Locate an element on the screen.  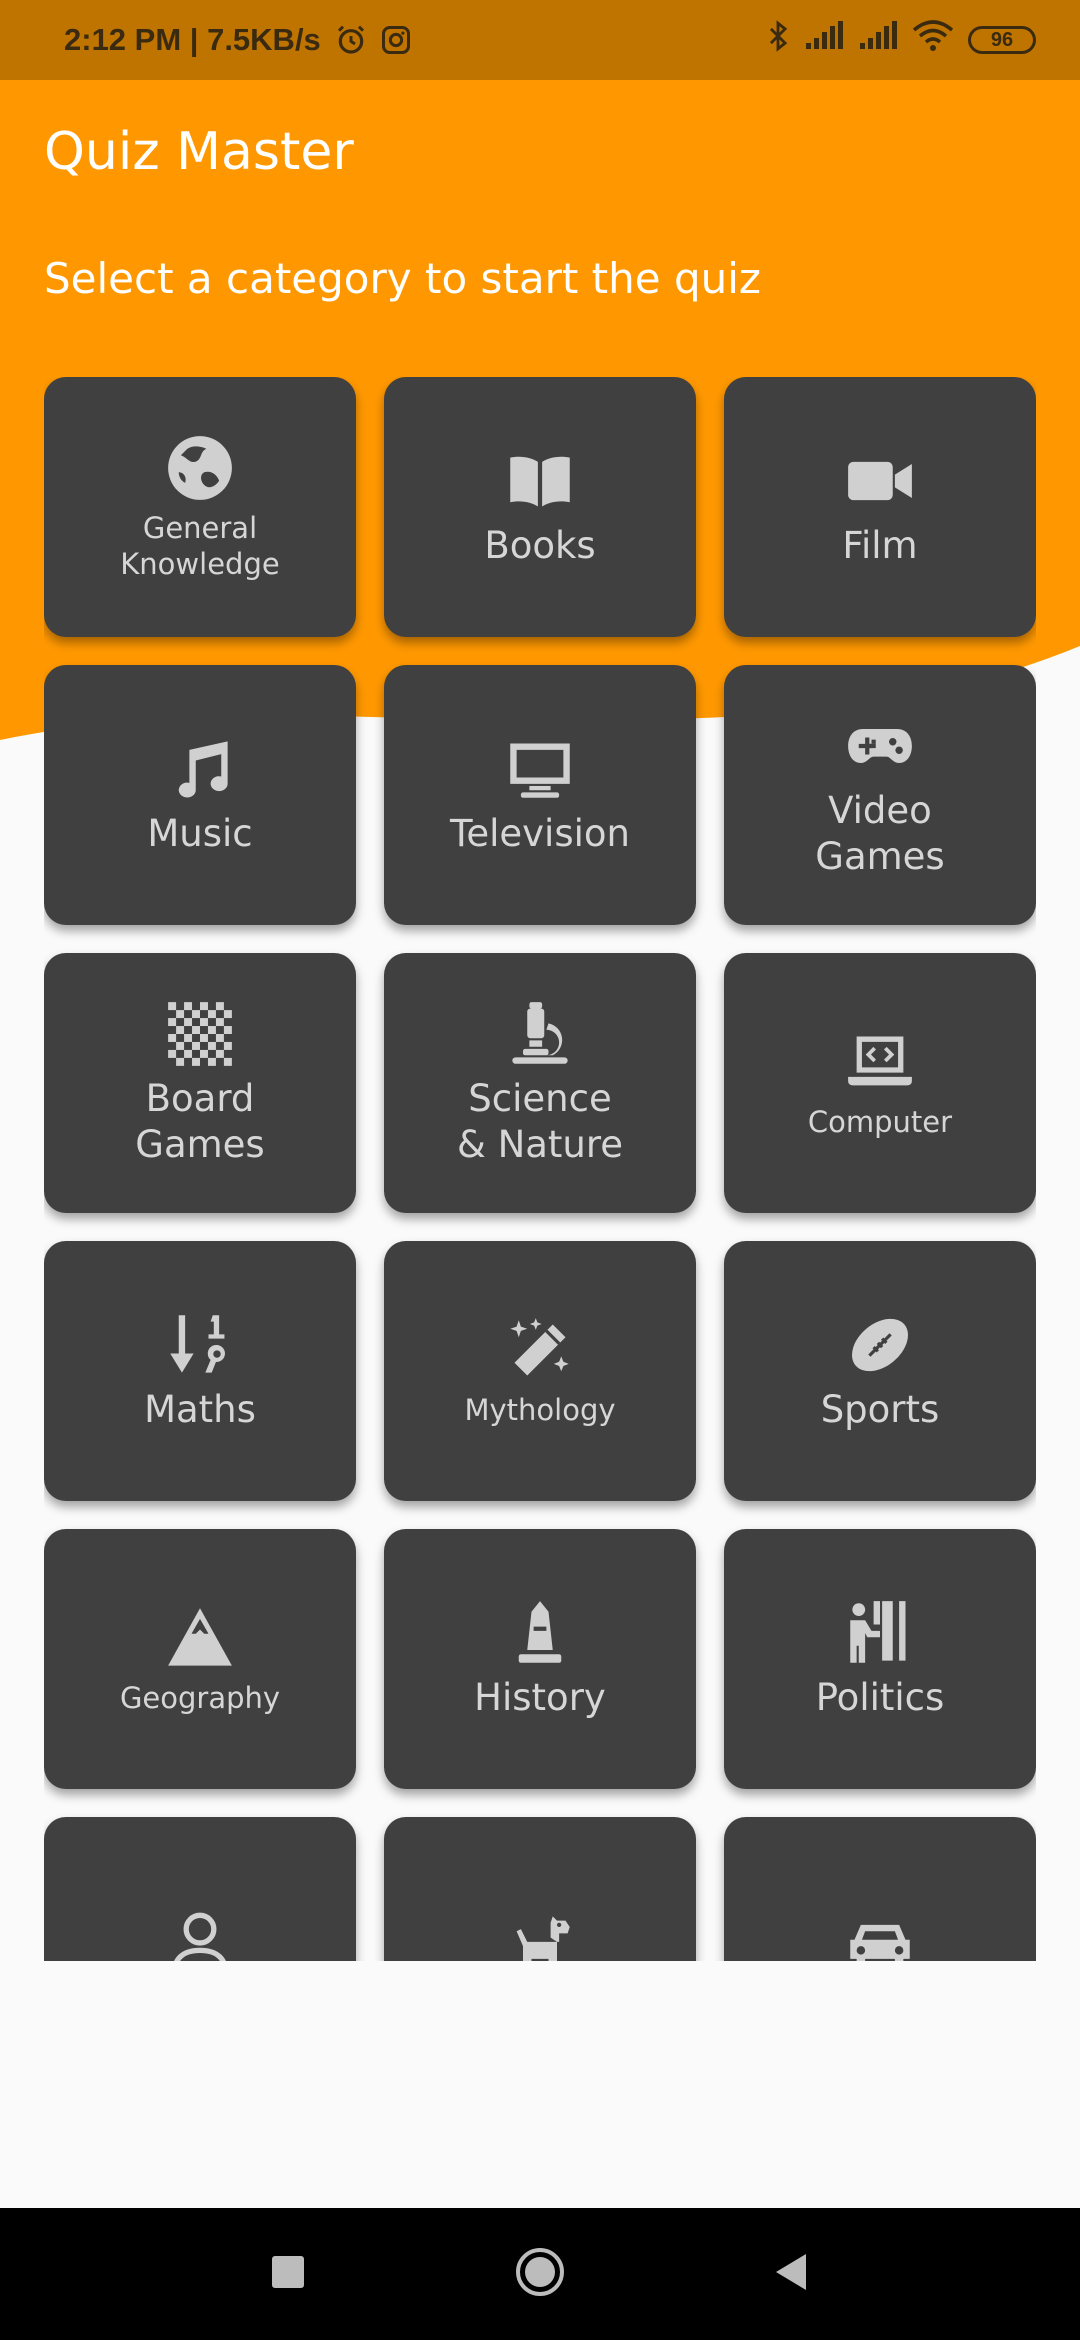
category-label: Music is located at coordinates (200, 833).